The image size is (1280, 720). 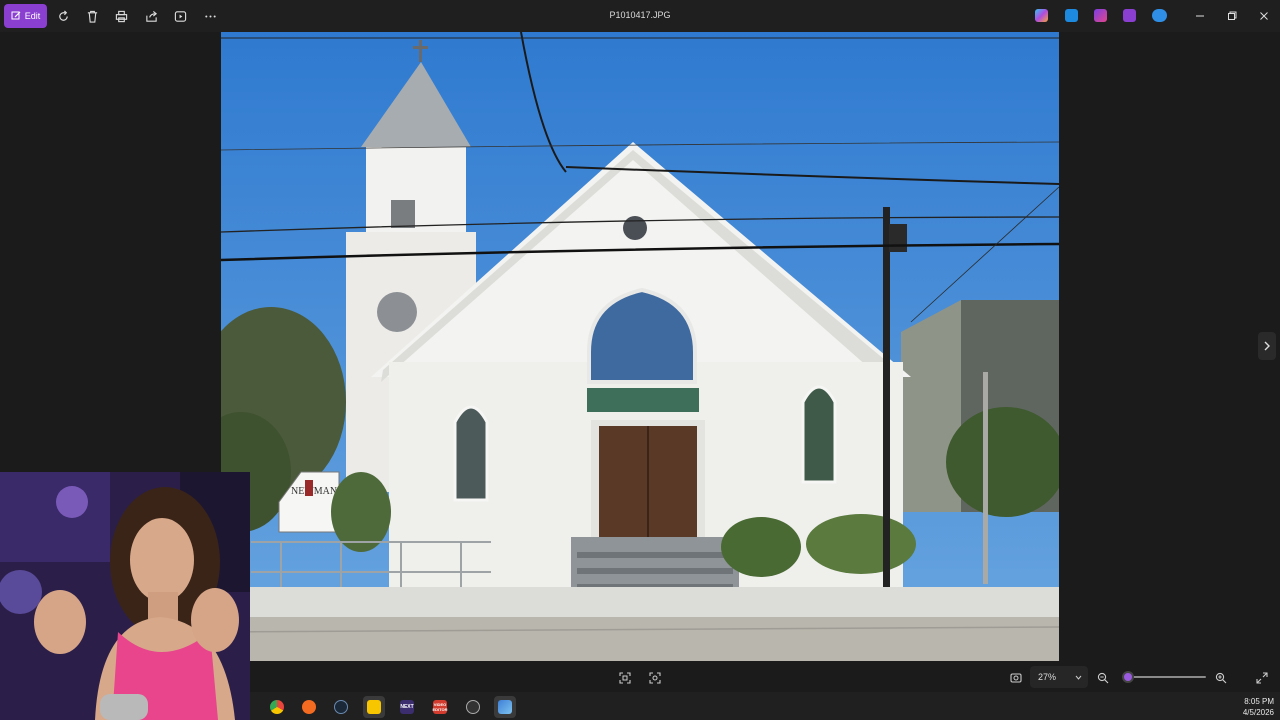 I want to click on minimize-icon, so click(x=1200, y=16).